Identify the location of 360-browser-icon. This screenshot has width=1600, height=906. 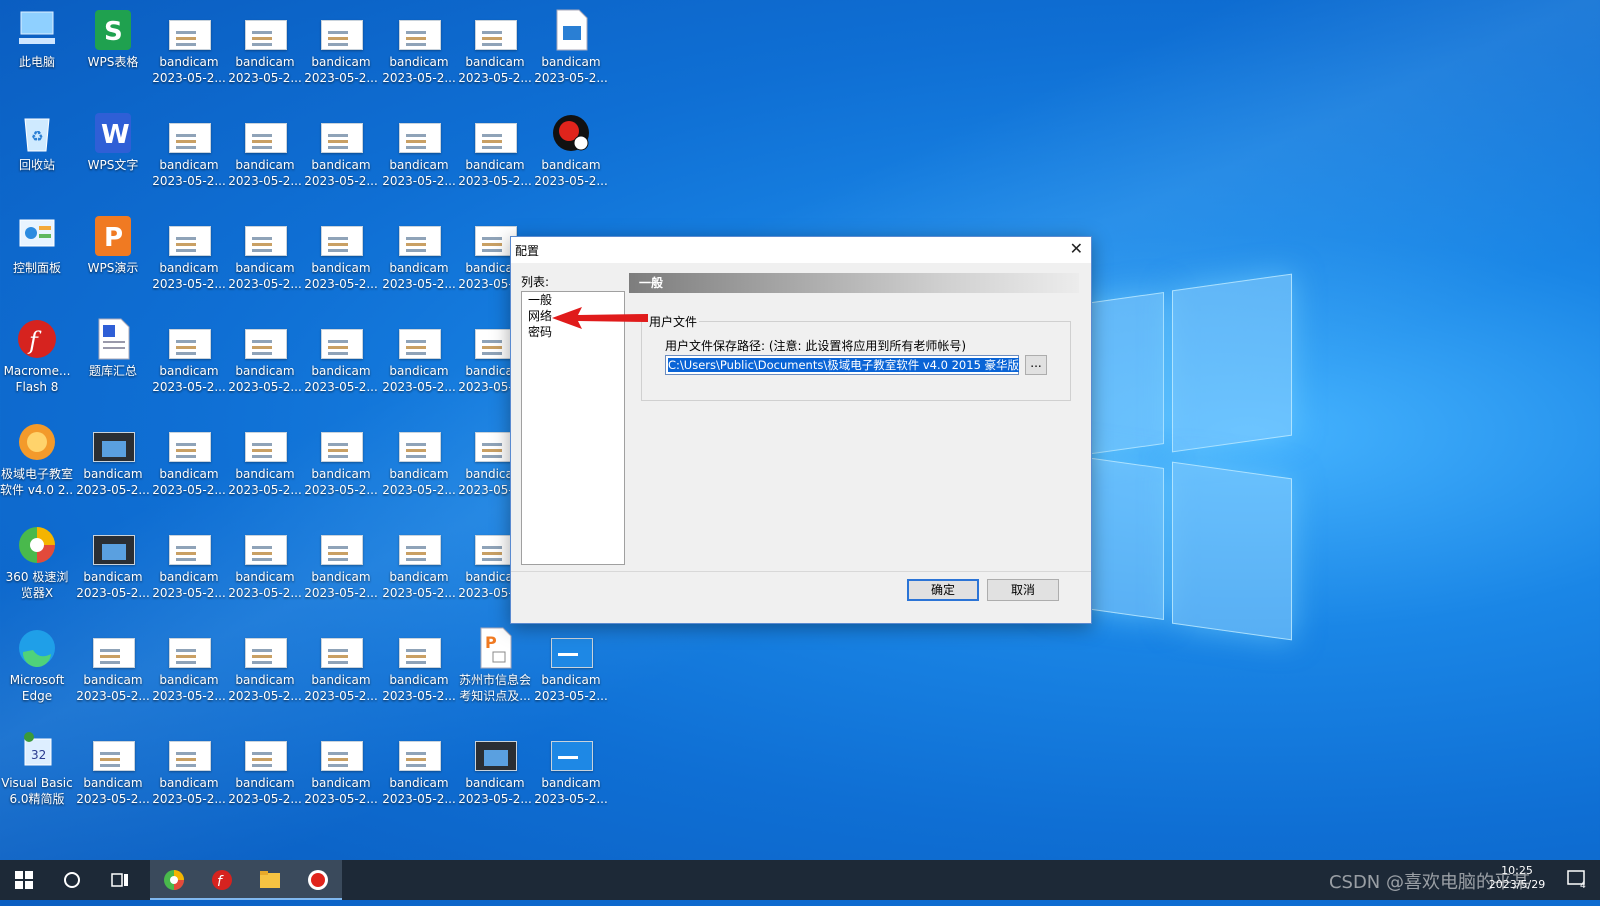
(174, 880).